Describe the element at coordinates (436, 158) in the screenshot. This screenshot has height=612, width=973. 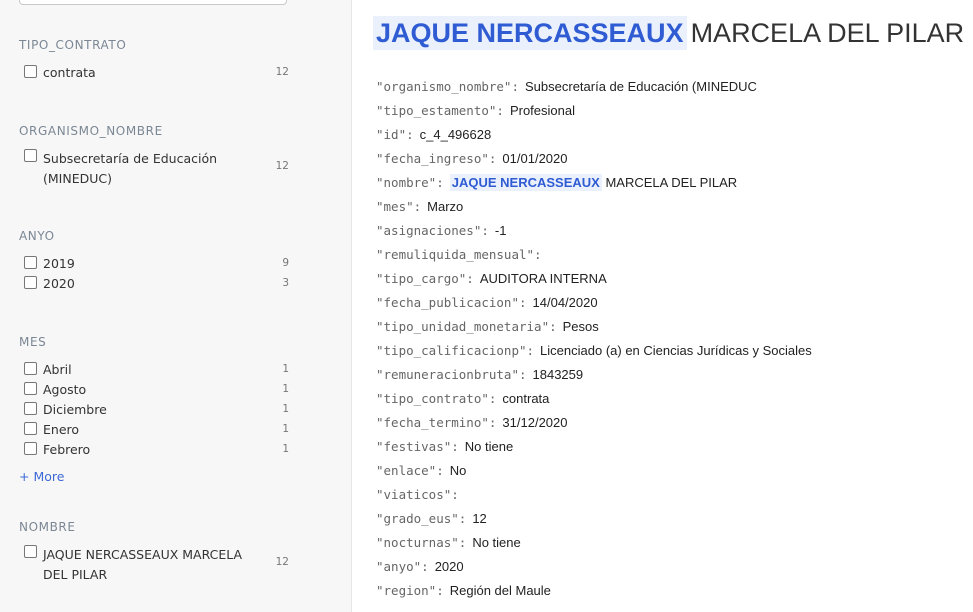
I see `field-key: "fecha_ingreso":` at that location.